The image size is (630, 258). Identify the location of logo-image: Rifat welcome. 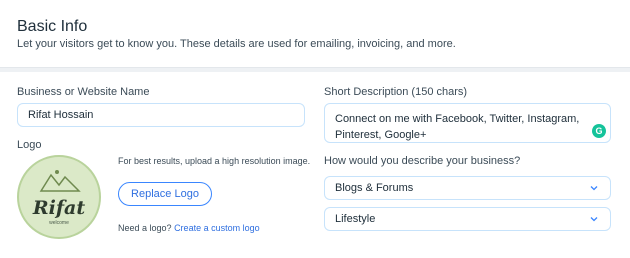
(59, 197).